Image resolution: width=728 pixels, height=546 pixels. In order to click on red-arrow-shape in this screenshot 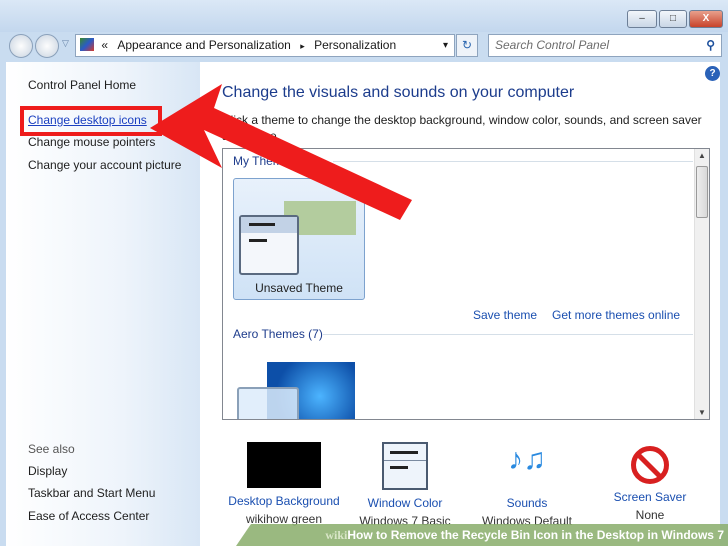, I will do `click(281, 152)`.